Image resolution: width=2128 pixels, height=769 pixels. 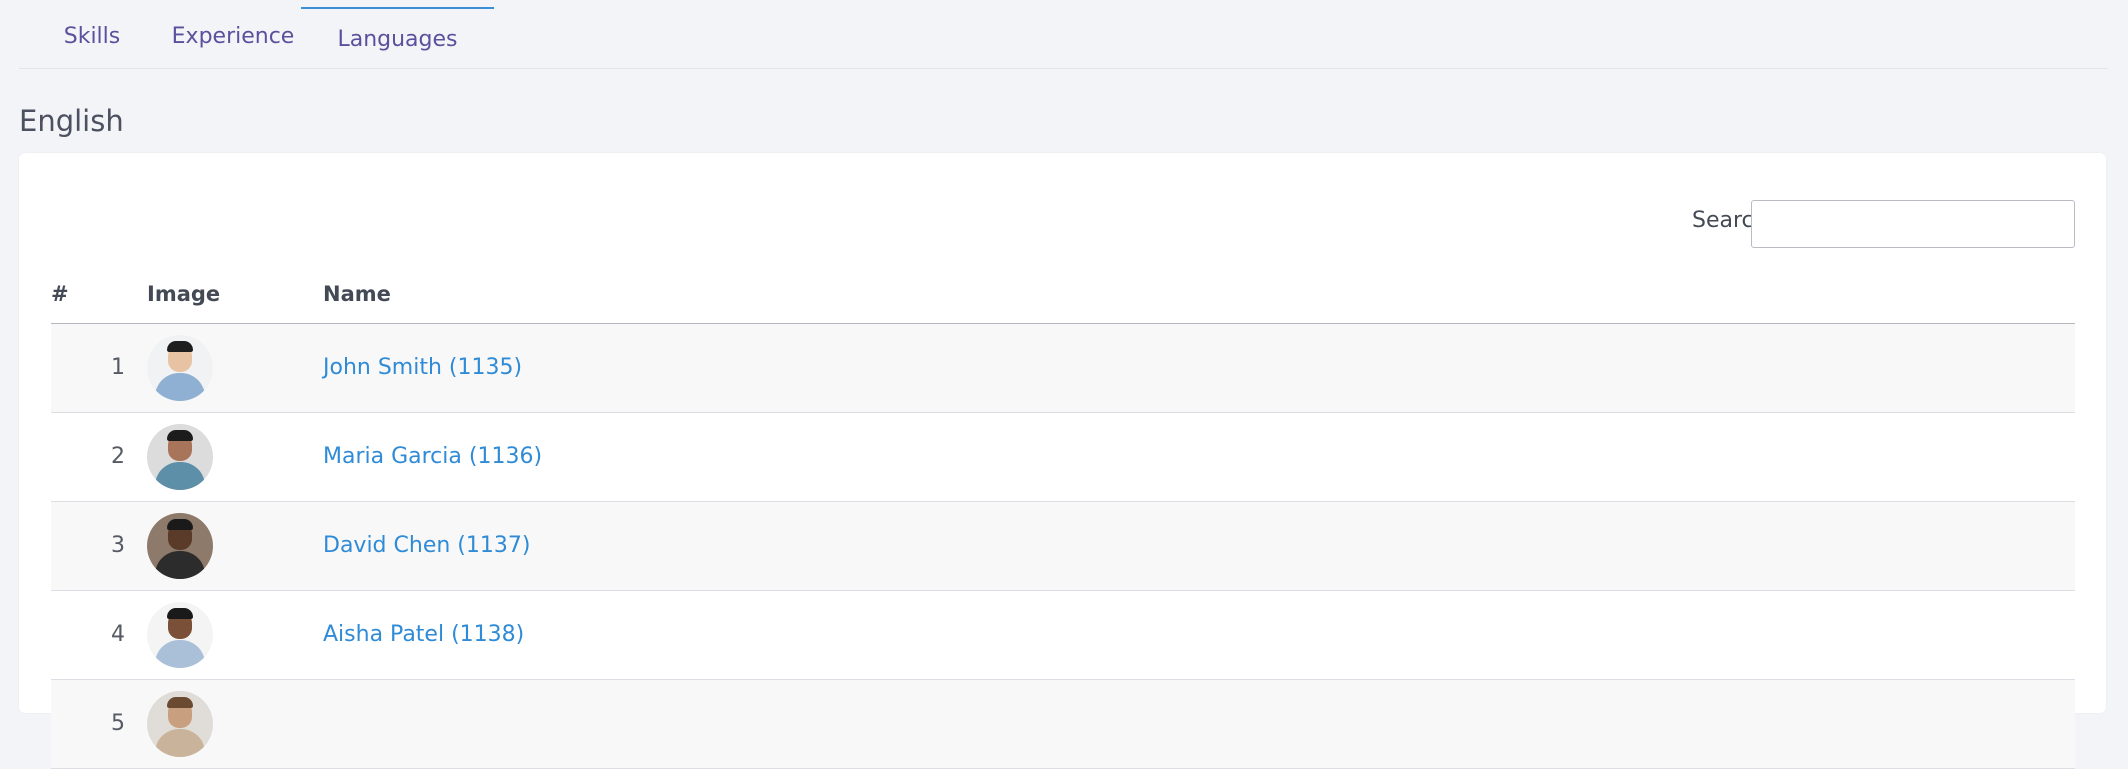 What do you see at coordinates (88, 368) in the screenshot?
I see `row-number: 1` at bounding box center [88, 368].